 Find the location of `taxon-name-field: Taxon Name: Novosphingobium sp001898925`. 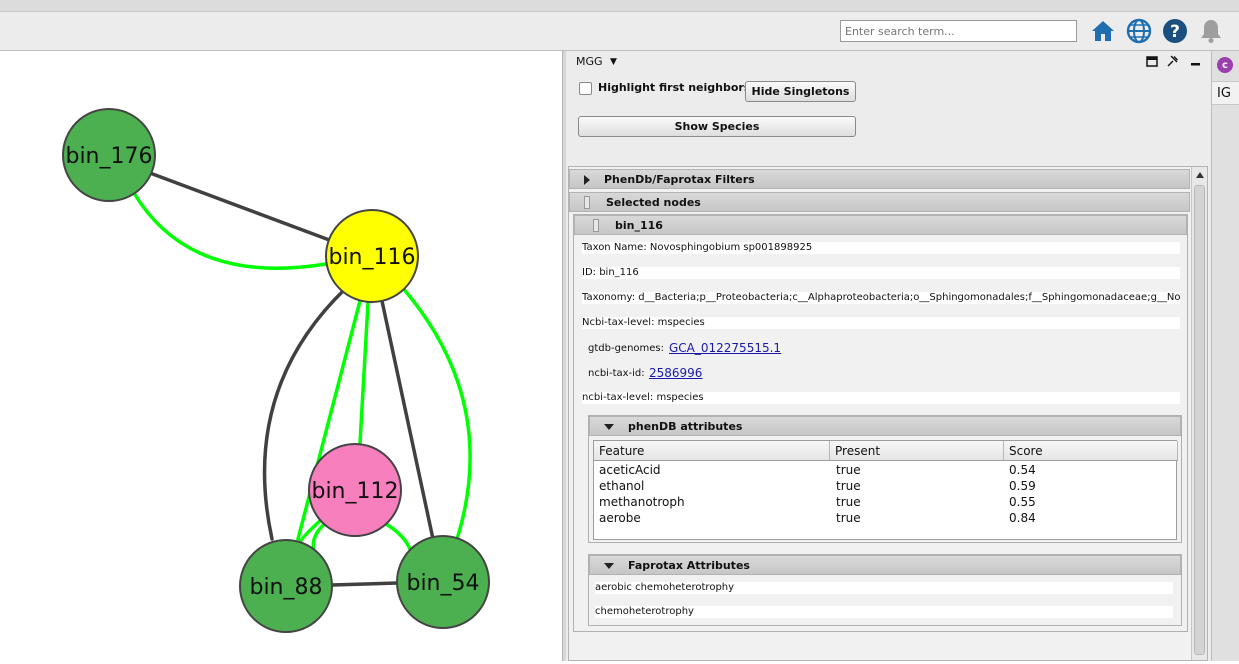

taxon-name-field: Taxon Name: Novosphingobium sp001898925 is located at coordinates (881, 248).